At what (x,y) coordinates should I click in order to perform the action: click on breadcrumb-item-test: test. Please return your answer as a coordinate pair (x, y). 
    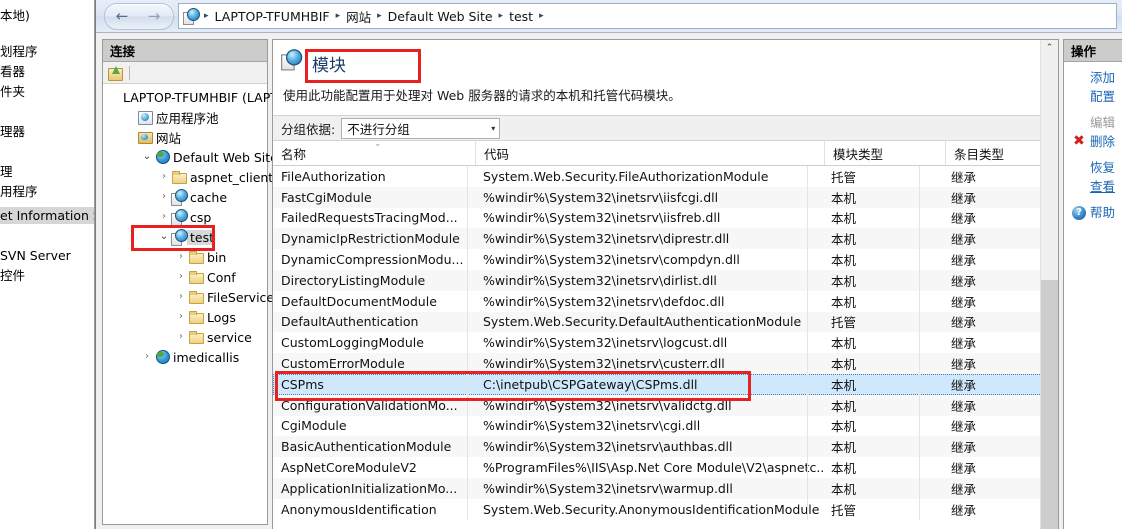
    Looking at the image, I should click on (521, 16).